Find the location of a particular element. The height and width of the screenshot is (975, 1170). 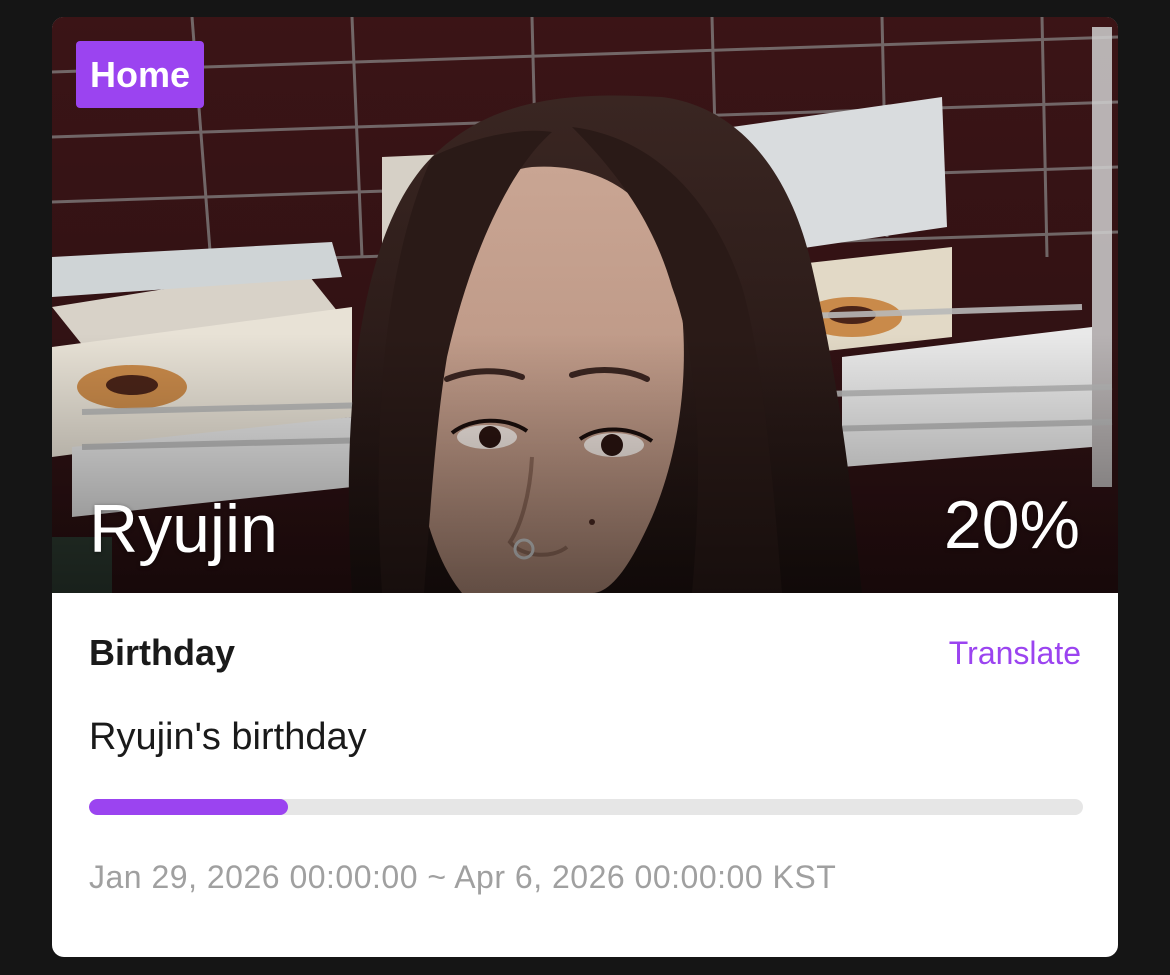

idol-name: Ryujin is located at coordinates (183, 529).